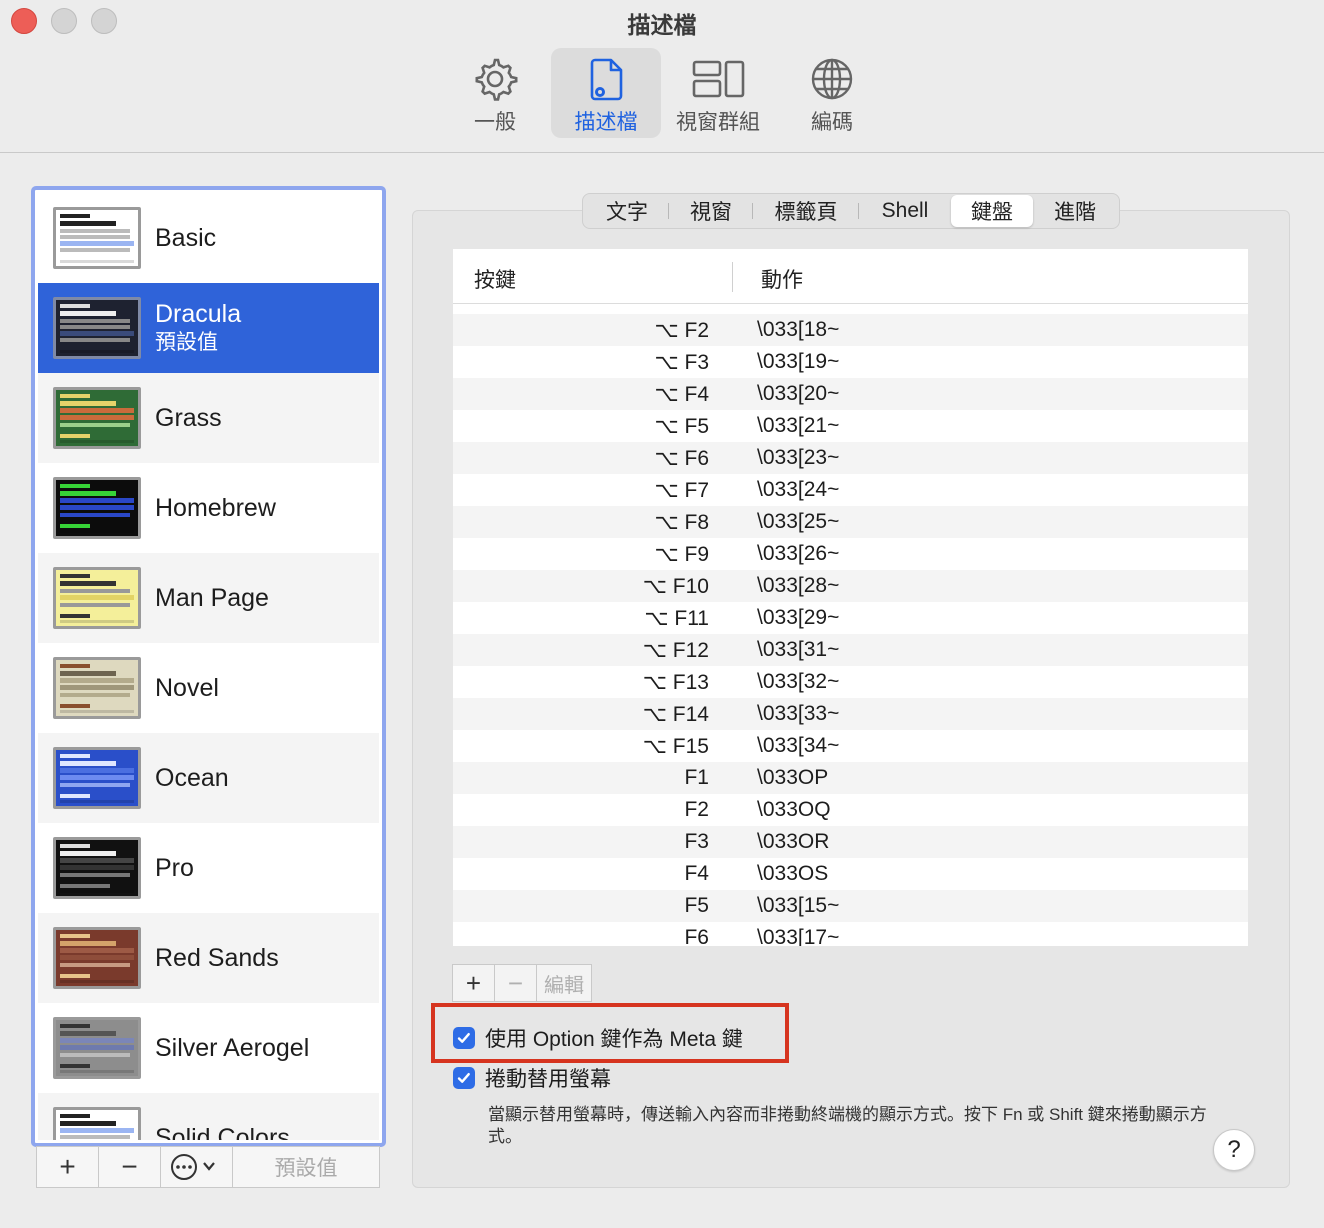  I want to click on profile-name: Silver Aerogel, so click(232, 1048).